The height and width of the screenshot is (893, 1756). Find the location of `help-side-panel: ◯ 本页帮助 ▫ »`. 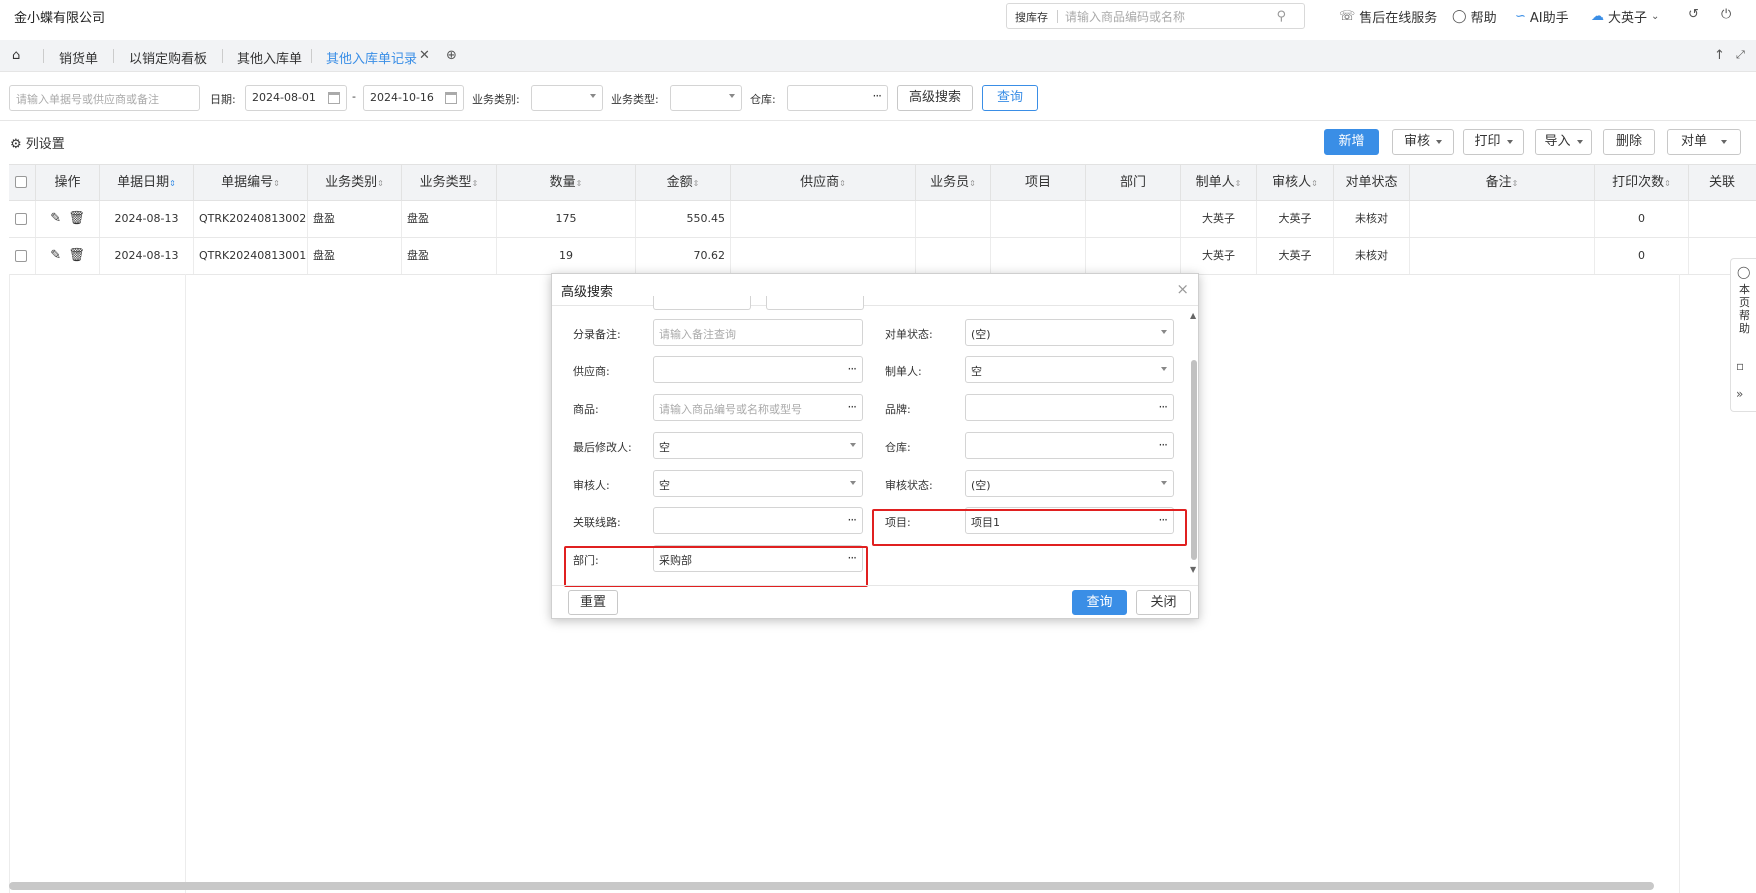

help-side-panel: ◯ 本页帮助 ▫ » is located at coordinates (1743, 335).